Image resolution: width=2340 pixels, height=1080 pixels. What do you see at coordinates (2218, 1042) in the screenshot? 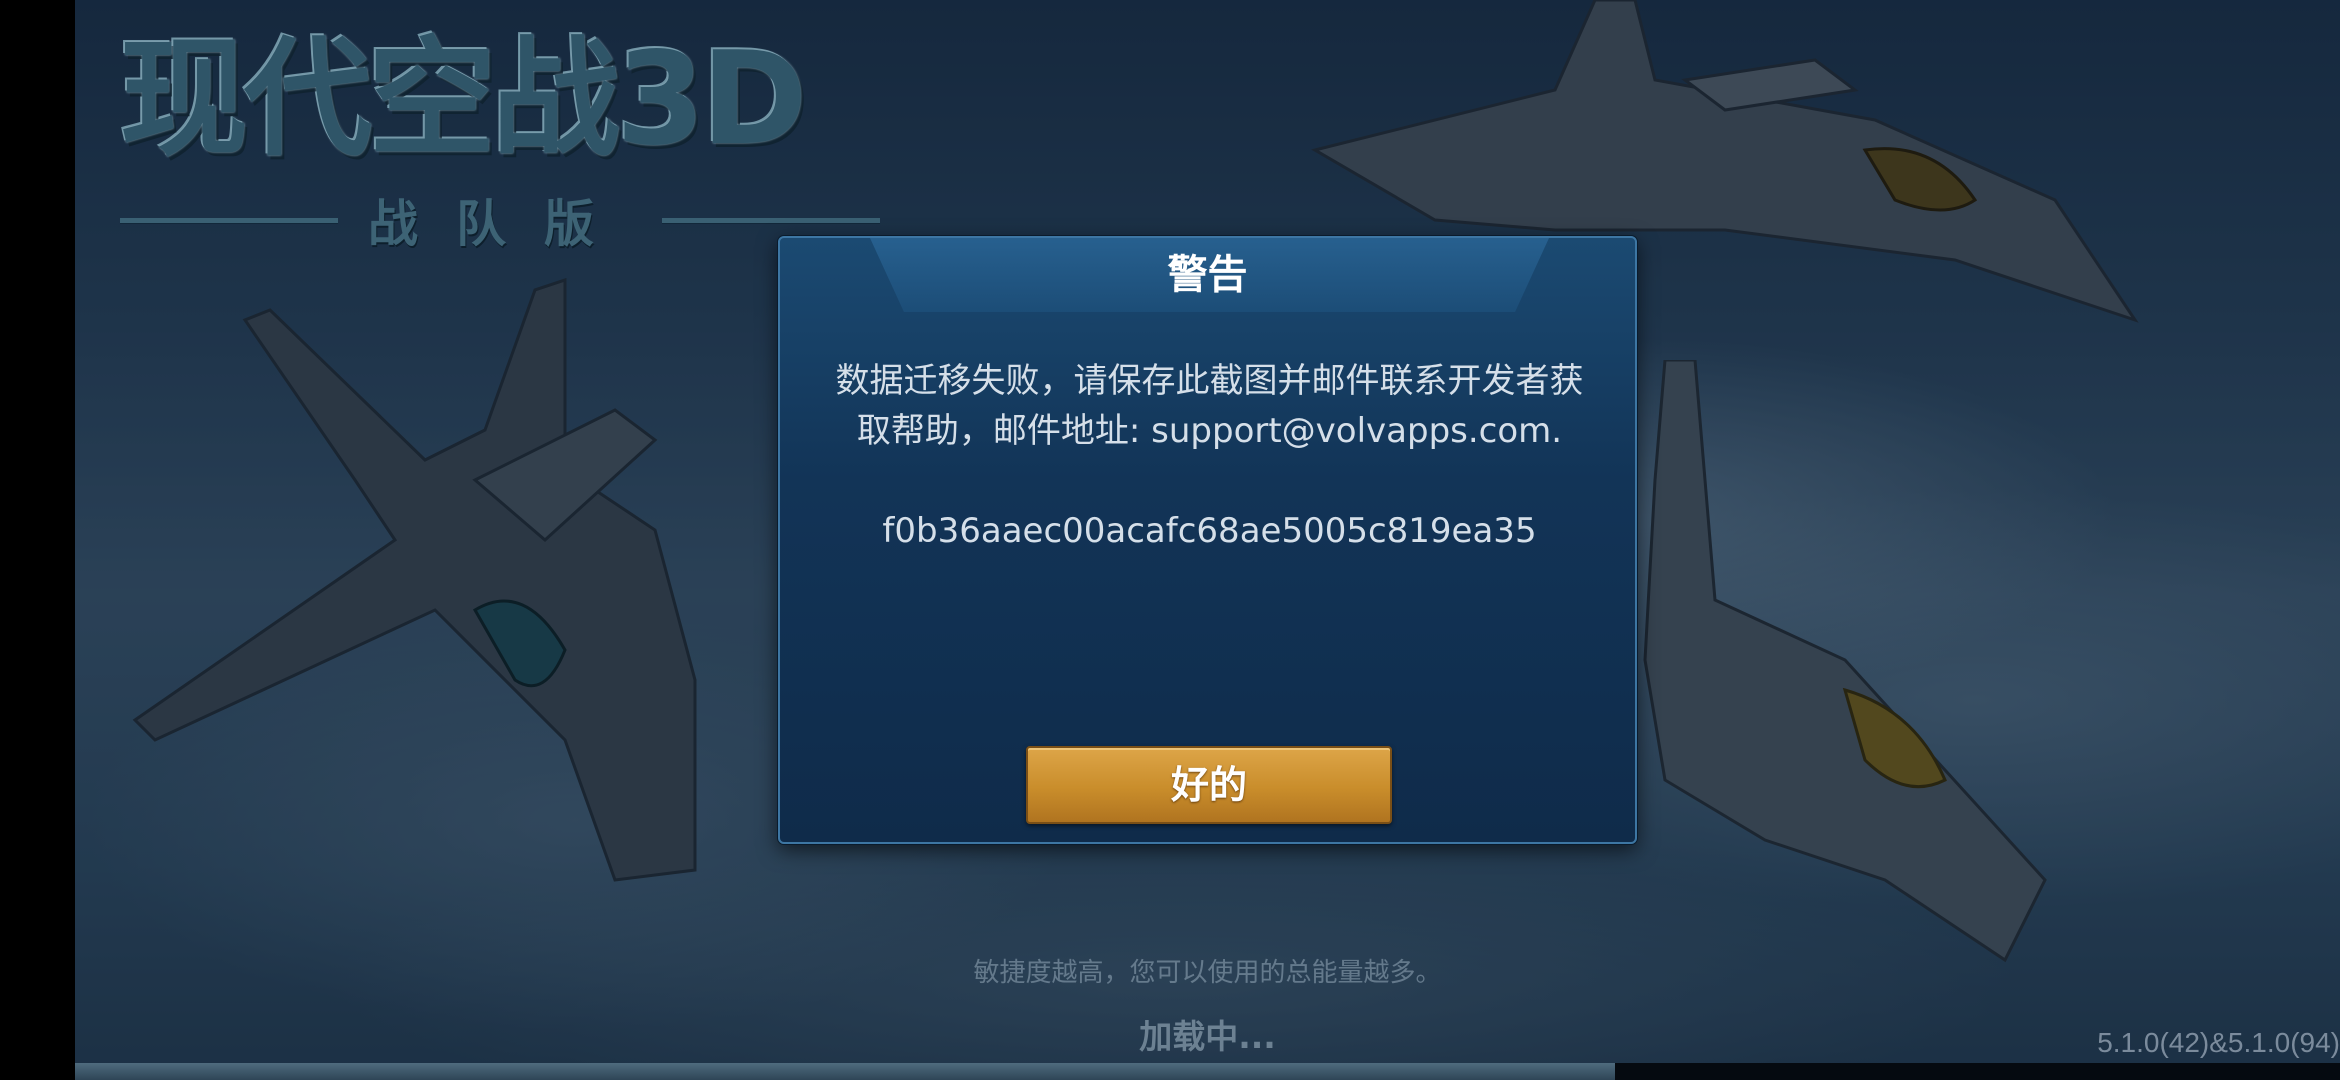
I see `version-label: 5.1.0(42)&5.1.0(94)` at bounding box center [2218, 1042].